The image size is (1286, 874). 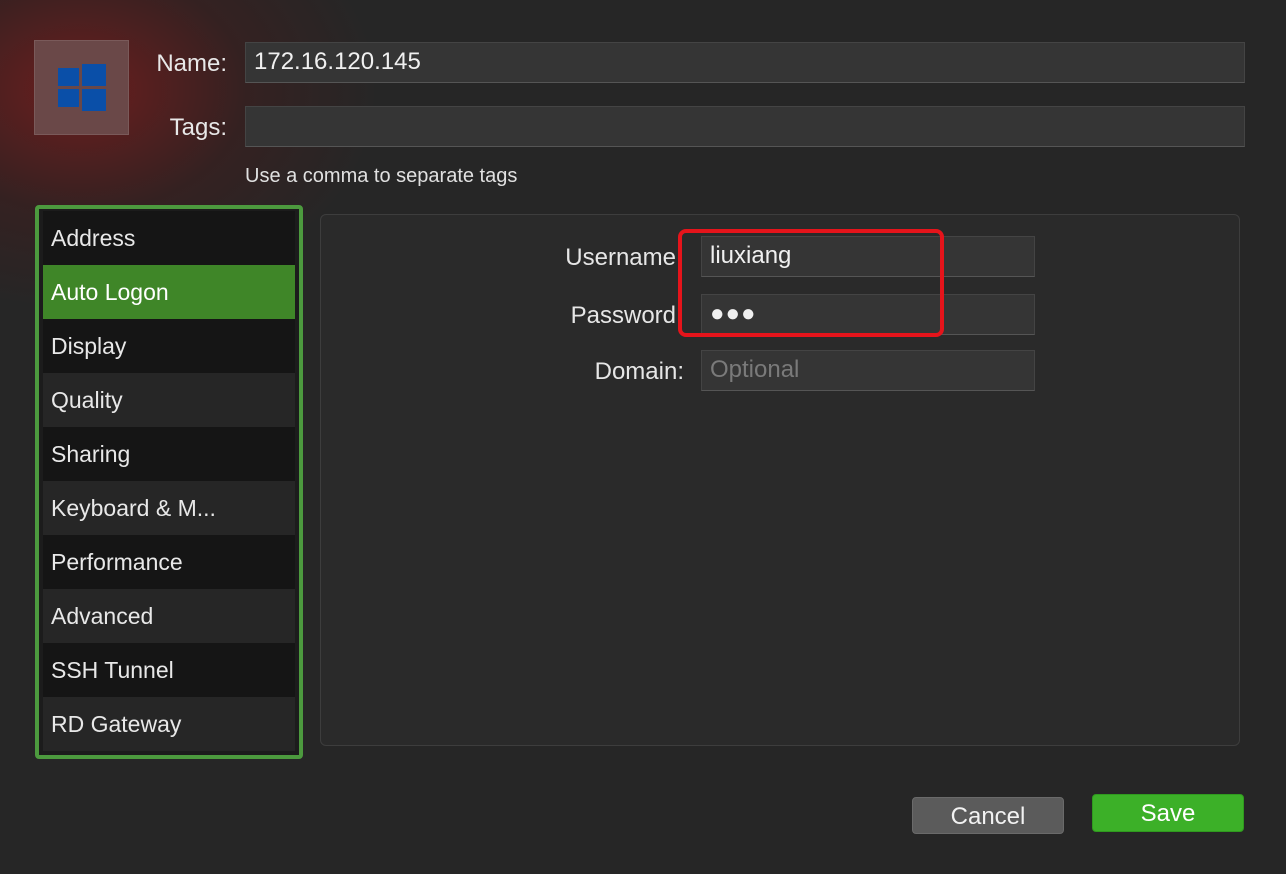 What do you see at coordinates (381, 176) in the screenshot?
I see `tags-hint: Use a comma to separate tags` at bounding box center [381, 176].